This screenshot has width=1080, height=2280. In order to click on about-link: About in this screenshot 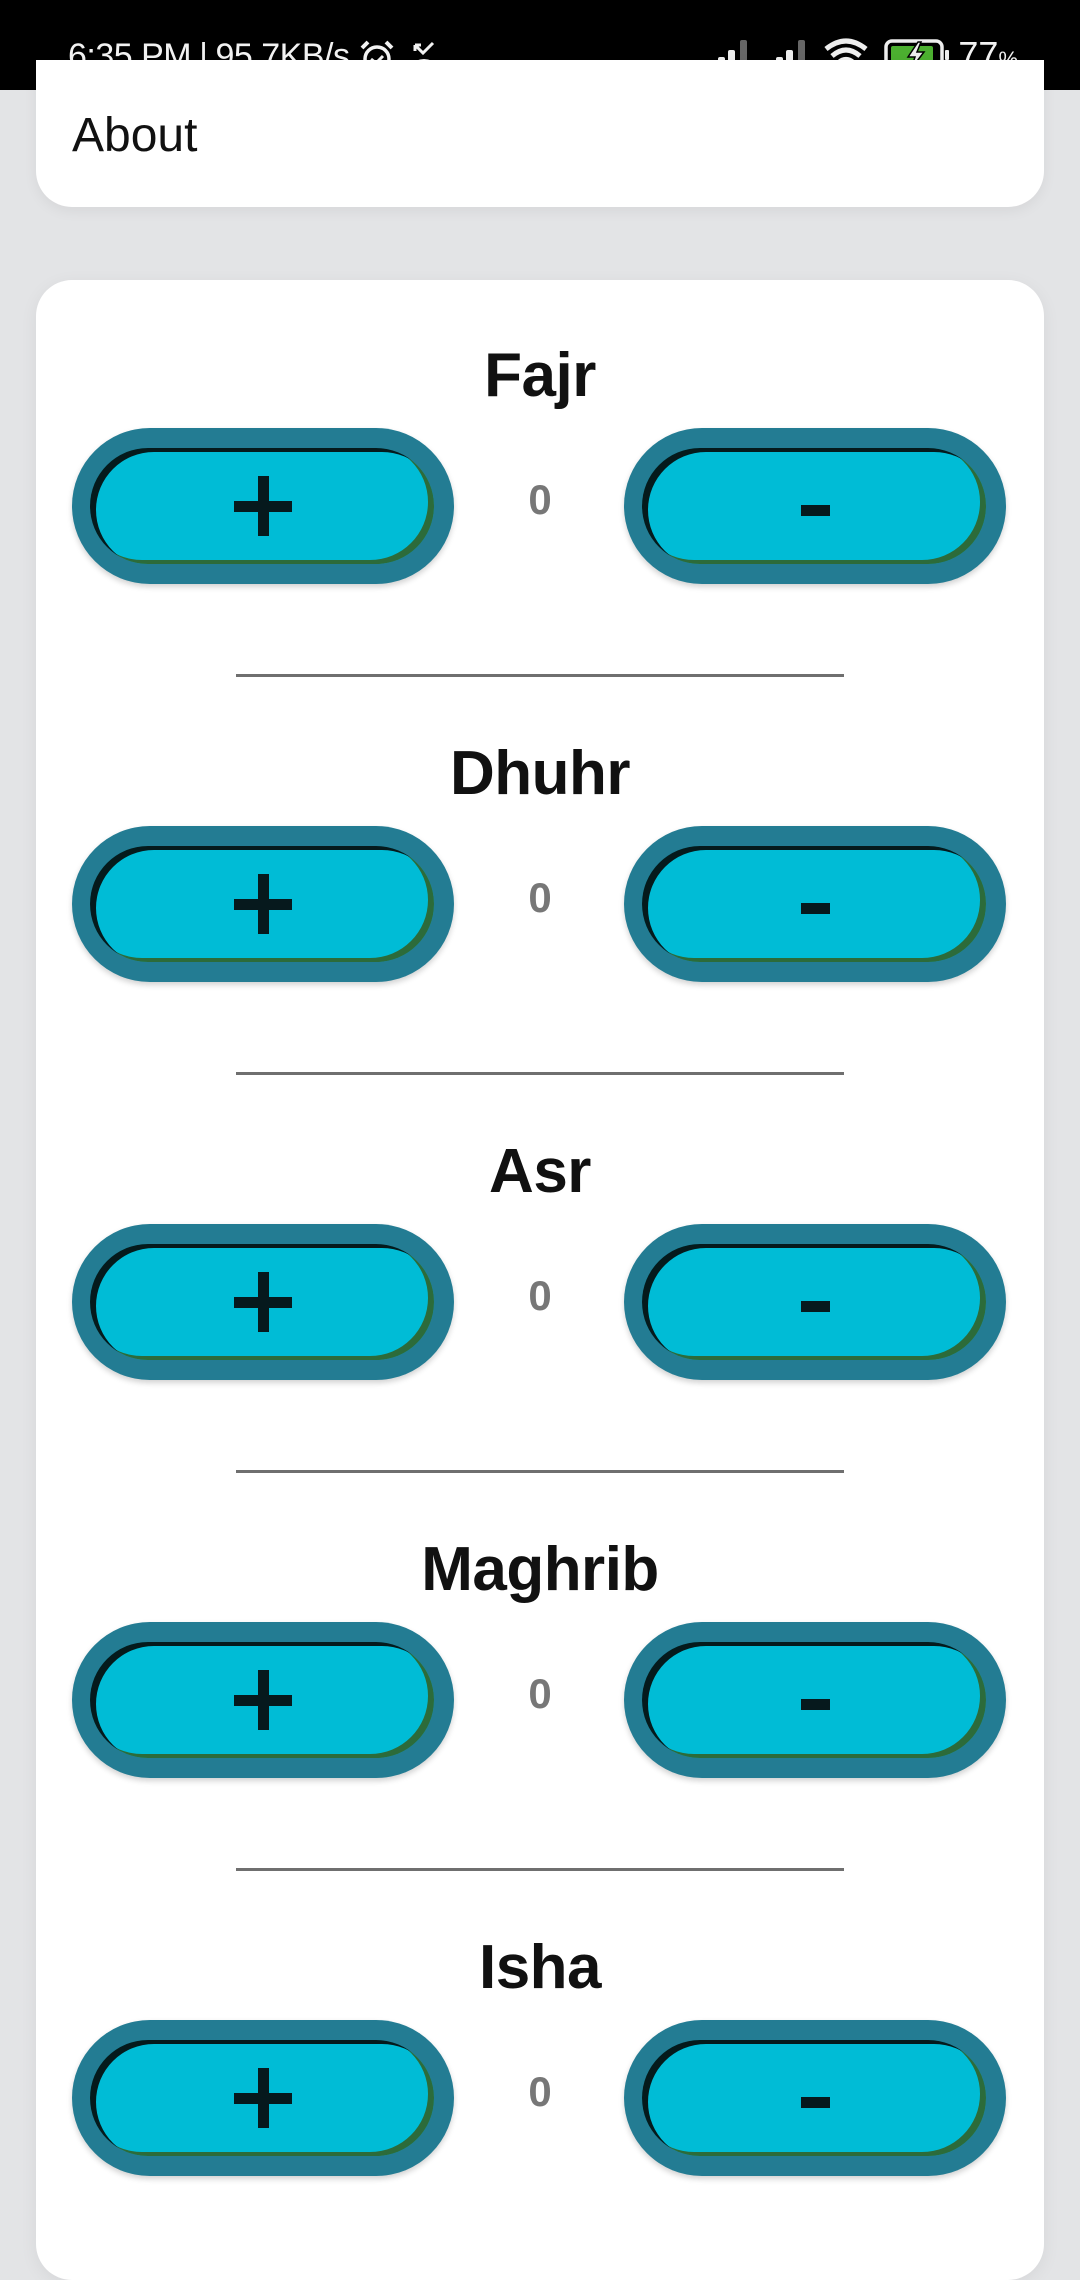, I will do `click(134, 135)`.